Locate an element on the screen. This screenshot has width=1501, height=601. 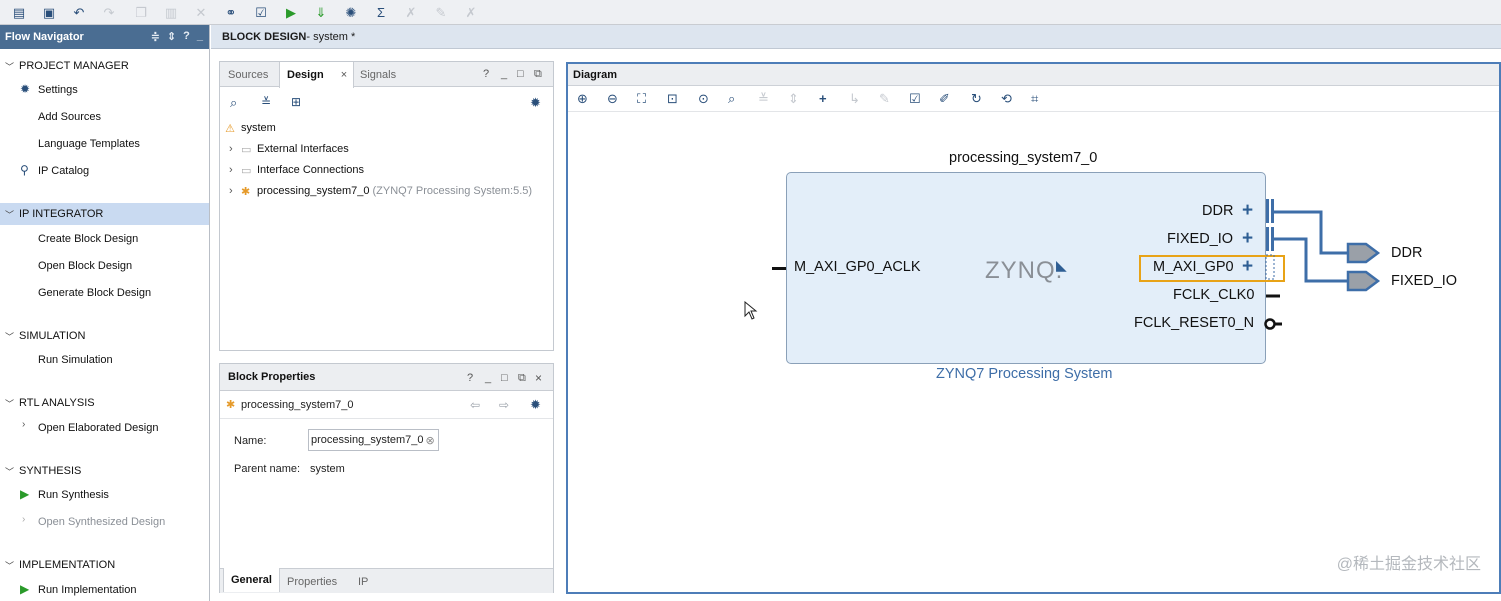
clear-icon: ⊗ is located at coordinates (430, 440).